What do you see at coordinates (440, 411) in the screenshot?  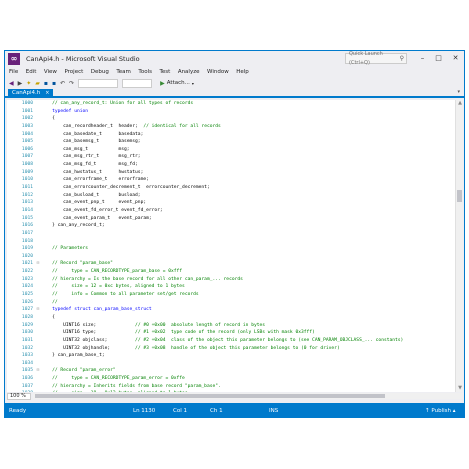 I see `publish-button: ↑ Publish ▴` at bounding box center [440, 411].